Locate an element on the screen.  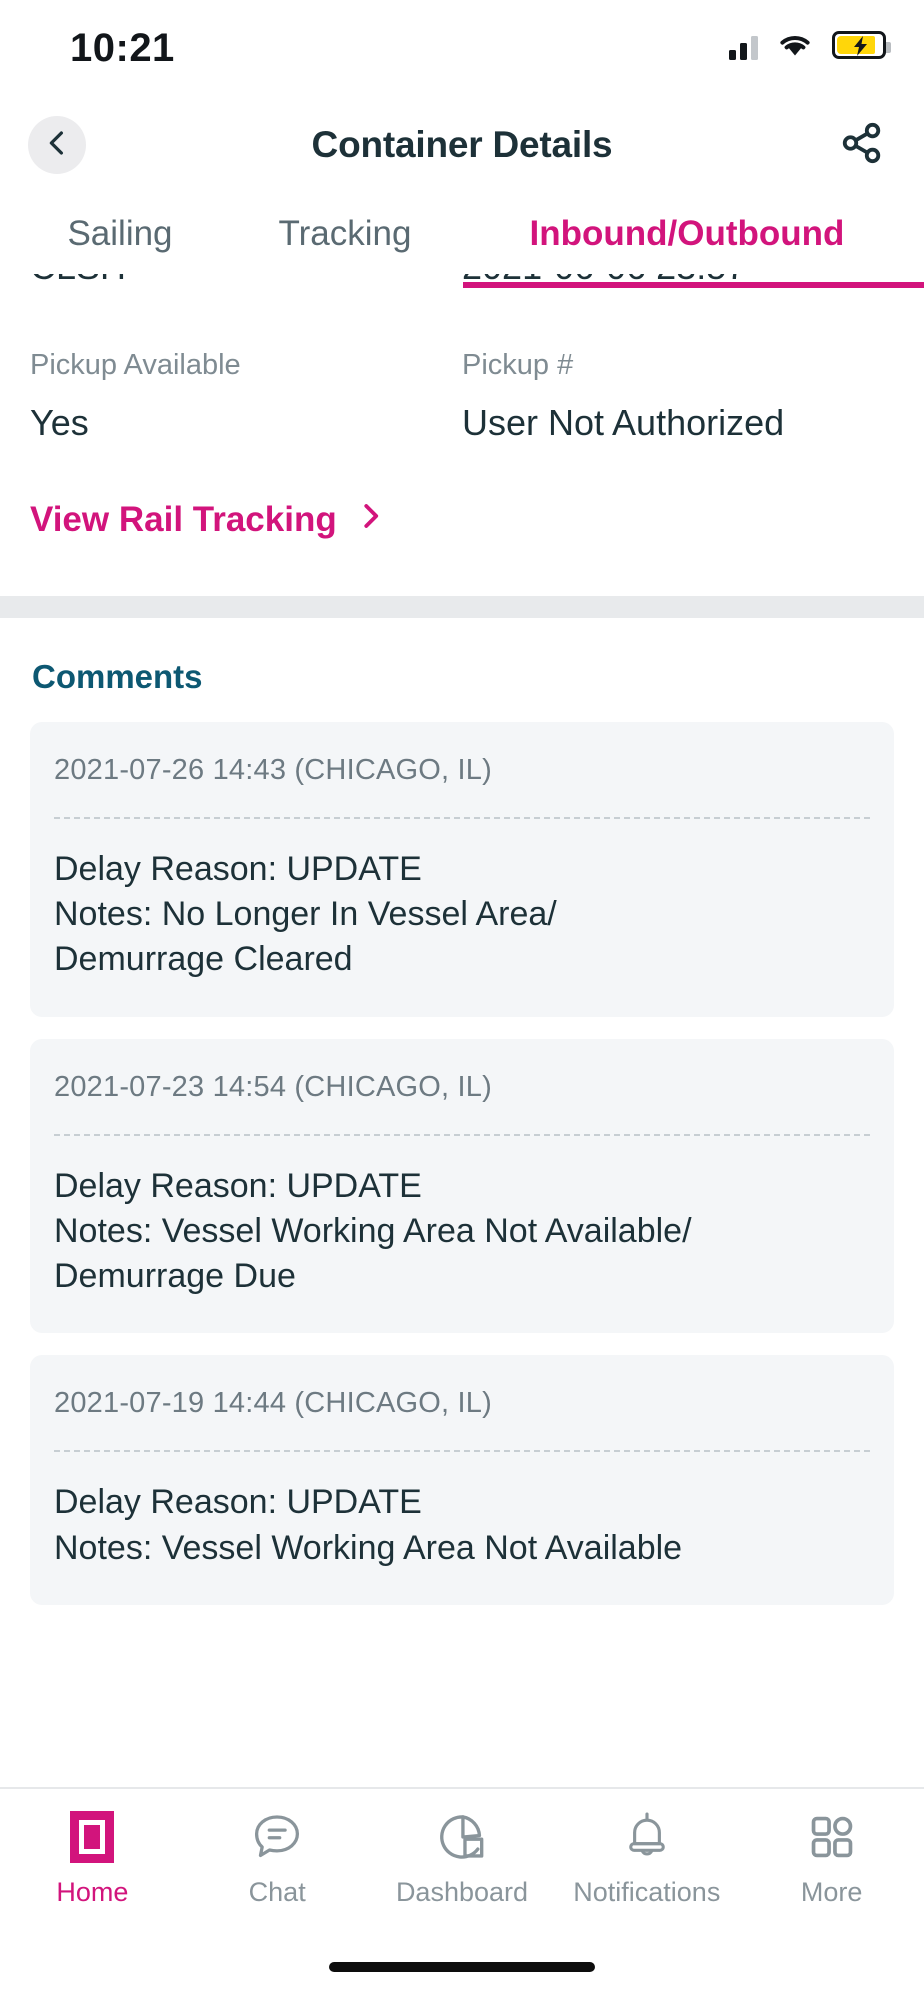
clipped-left-value: CLSH is located at coordinates (246, 281).